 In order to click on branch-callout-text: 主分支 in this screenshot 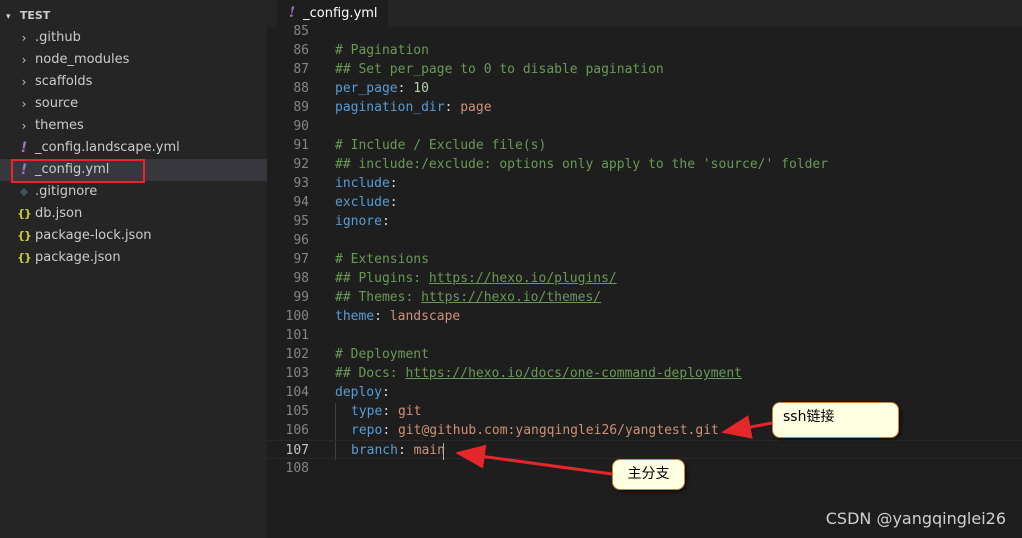, I will do `click(648, 474)`.